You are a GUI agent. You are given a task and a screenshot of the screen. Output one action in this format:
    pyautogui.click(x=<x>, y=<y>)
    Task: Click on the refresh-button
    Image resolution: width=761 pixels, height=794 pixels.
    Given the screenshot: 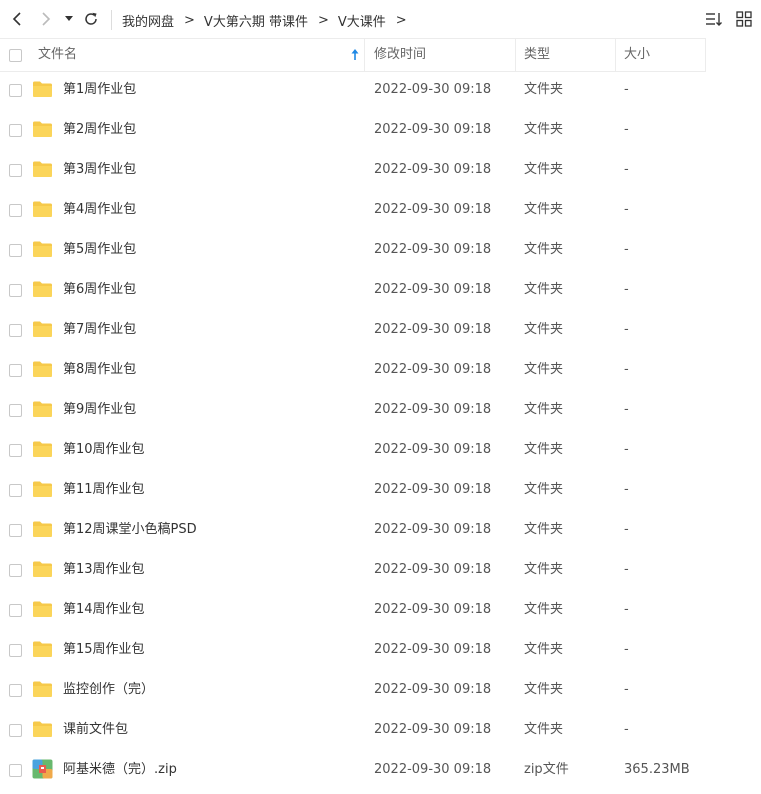 What is the action you would take?
    pyautogui.click(x=91, y=19)
    